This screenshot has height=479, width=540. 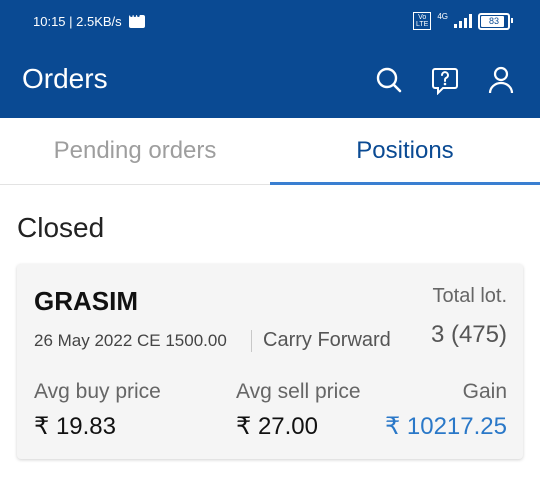 What do you see at coordinates (135, 151) in the screenshot?
I see `tab-pending-orders: Pending orders` at bounding box center [135, 151].